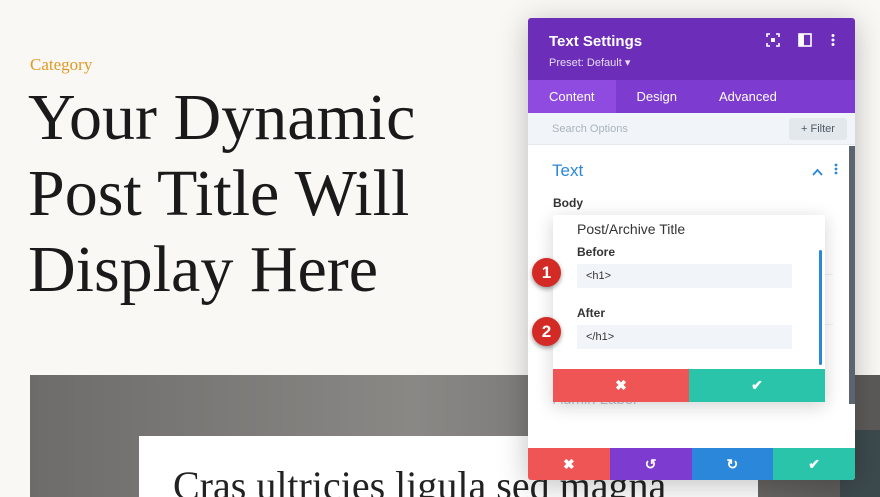 The height and width of the screenshot is (497, 880). What do you see at coordinates (621, 385) in the screenshot?
I see `popup-cancel-button: ✖` at bounding box center [621, 385].